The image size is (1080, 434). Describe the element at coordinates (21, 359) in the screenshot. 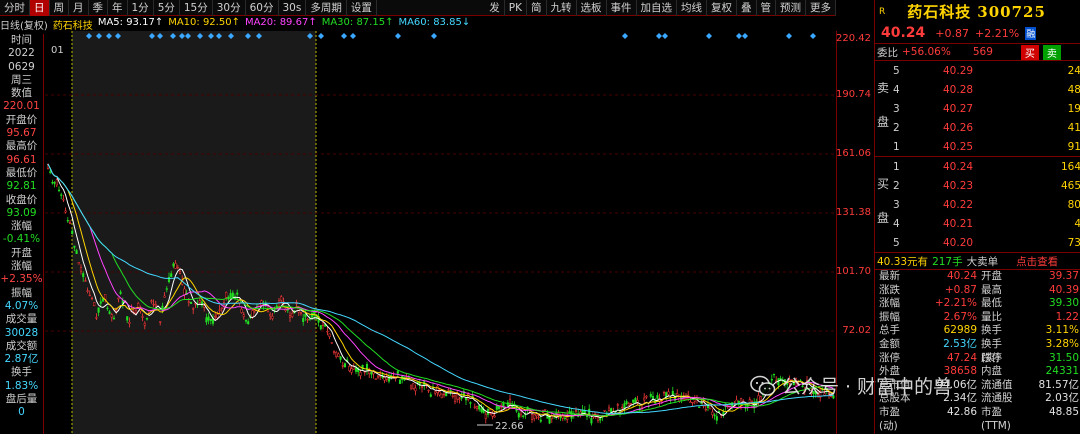

I see `turnover-value: 2.87亿` at that location.